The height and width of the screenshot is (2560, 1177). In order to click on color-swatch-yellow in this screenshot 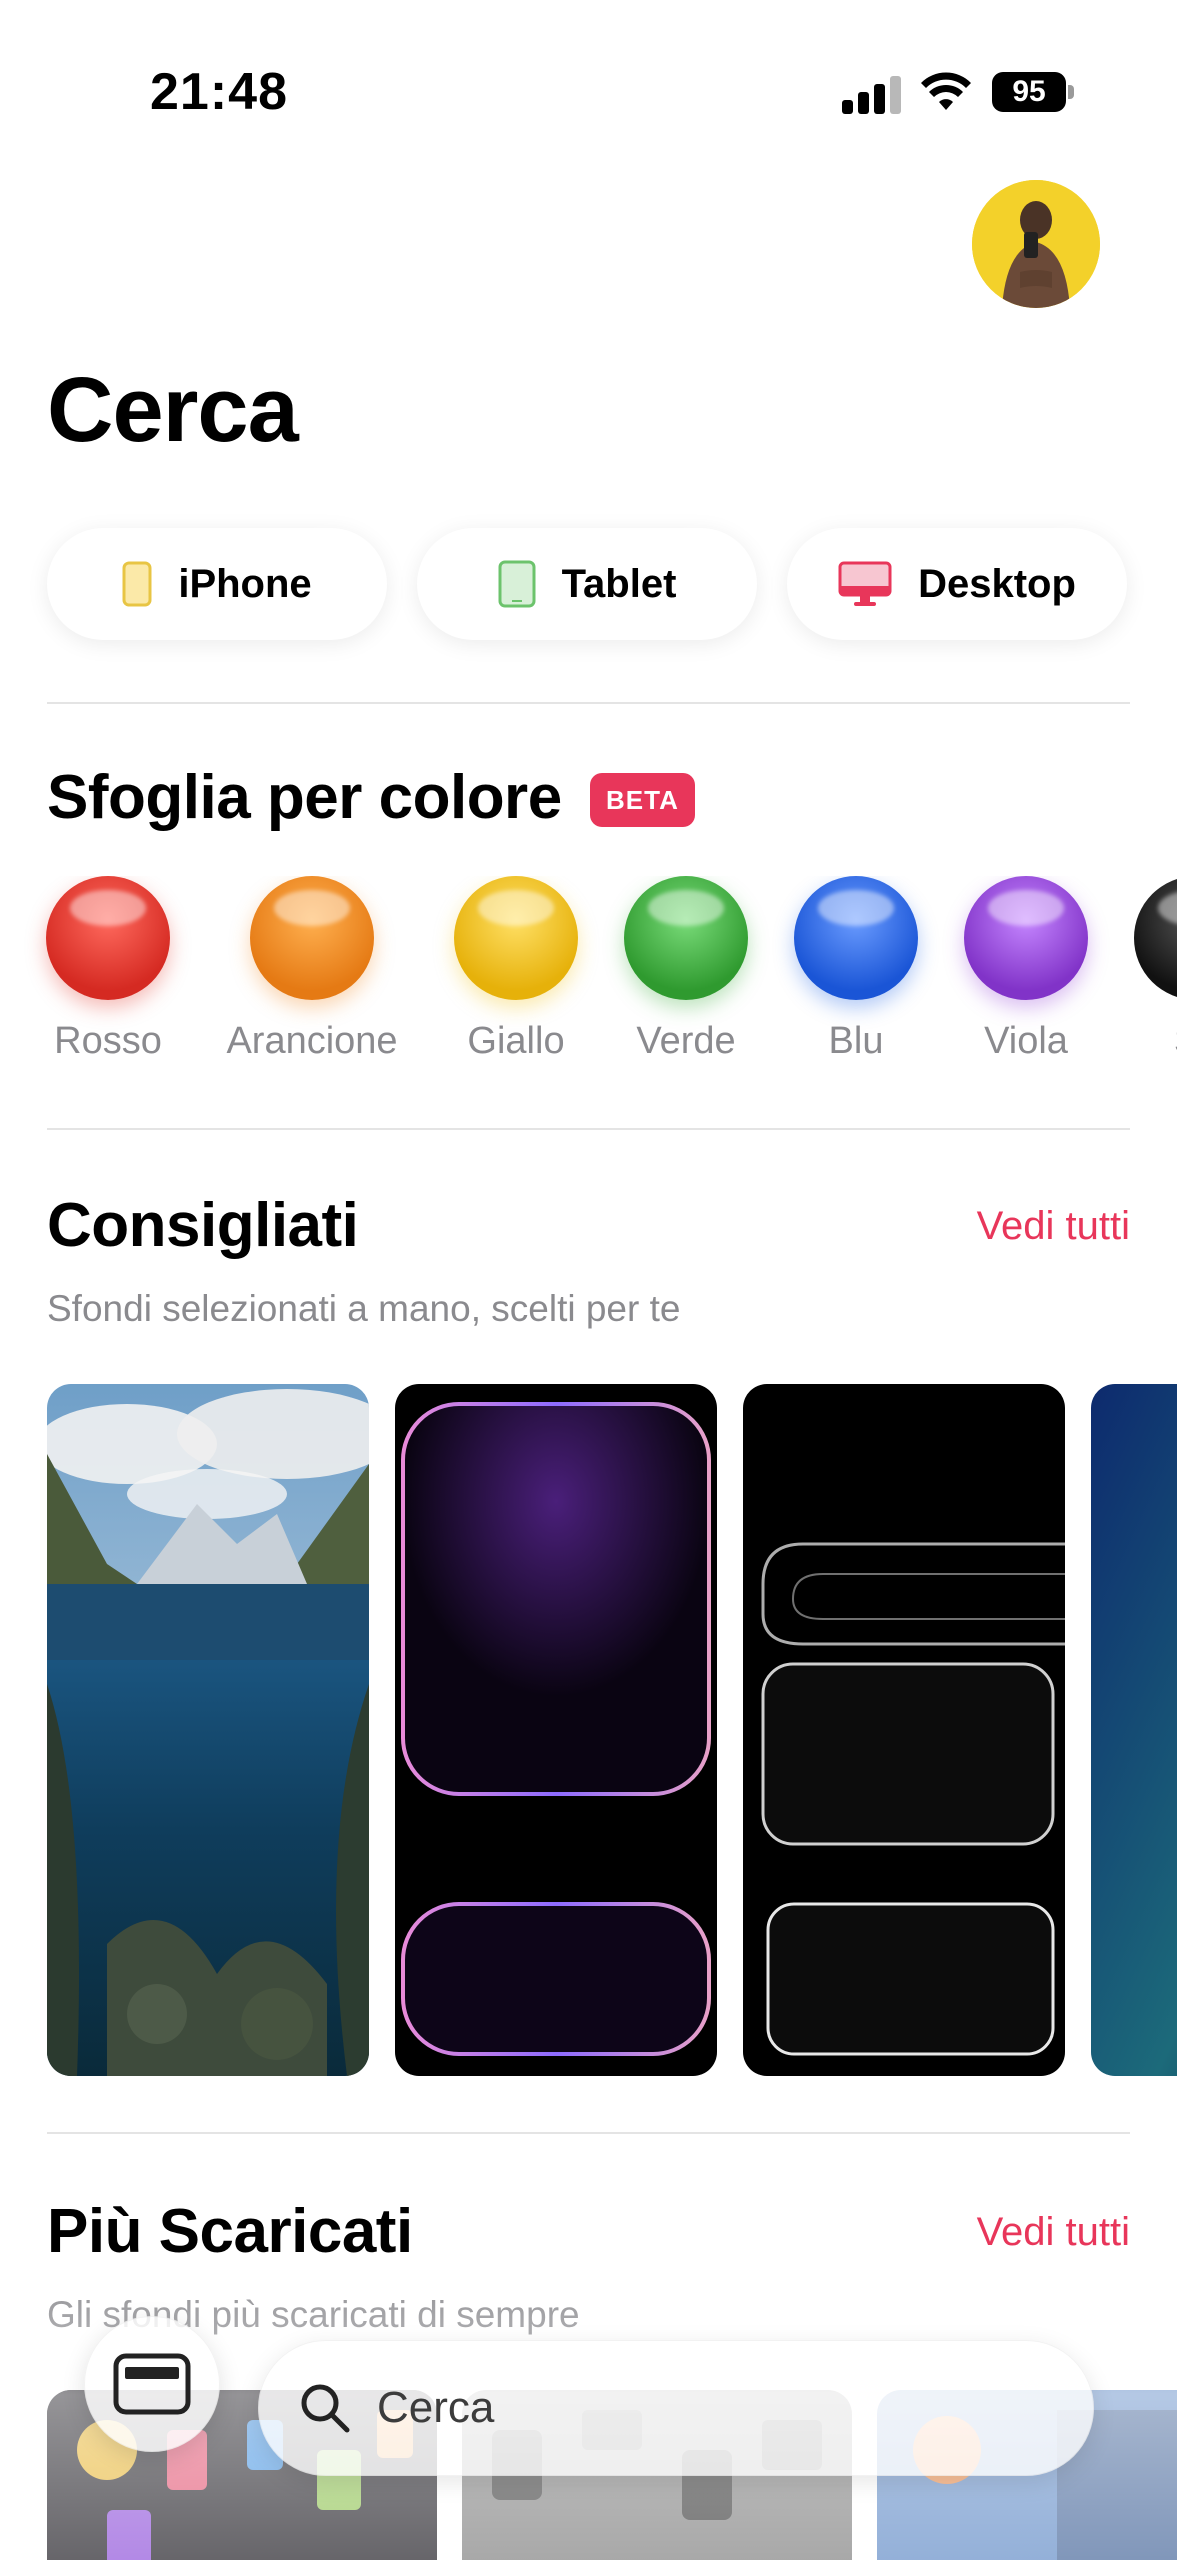, I will do `click(516, 938)`.